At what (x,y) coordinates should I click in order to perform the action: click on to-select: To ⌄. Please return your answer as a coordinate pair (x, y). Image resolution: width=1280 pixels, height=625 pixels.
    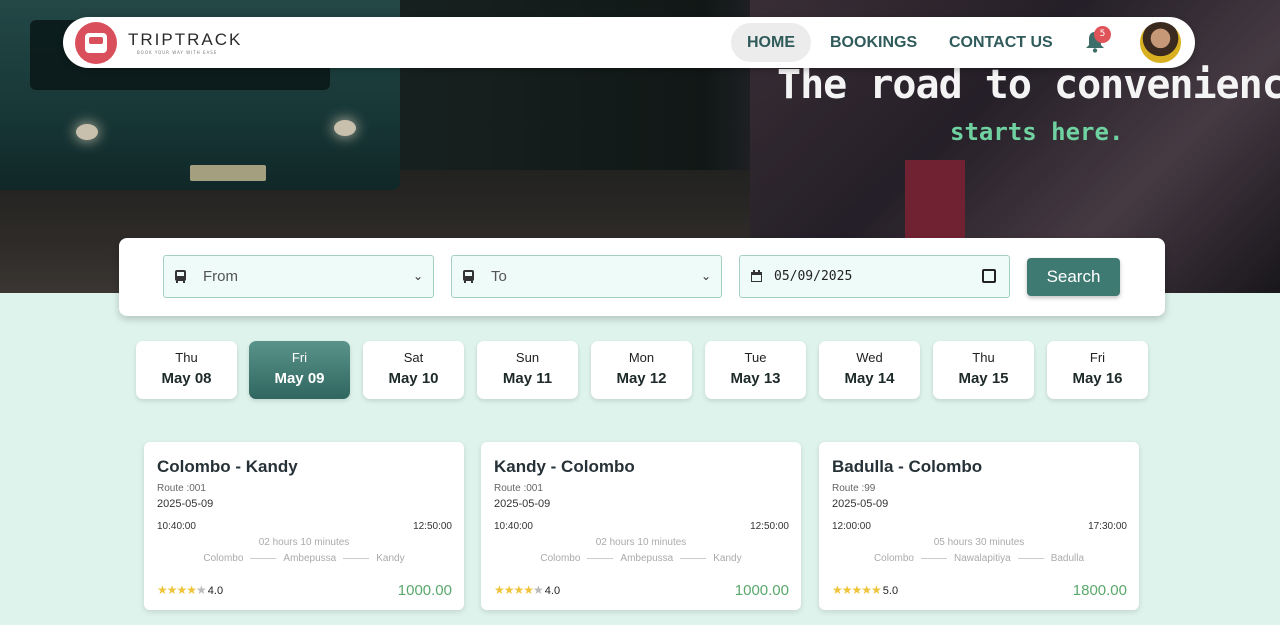
    Looking at the image, I should click on (586, 276).